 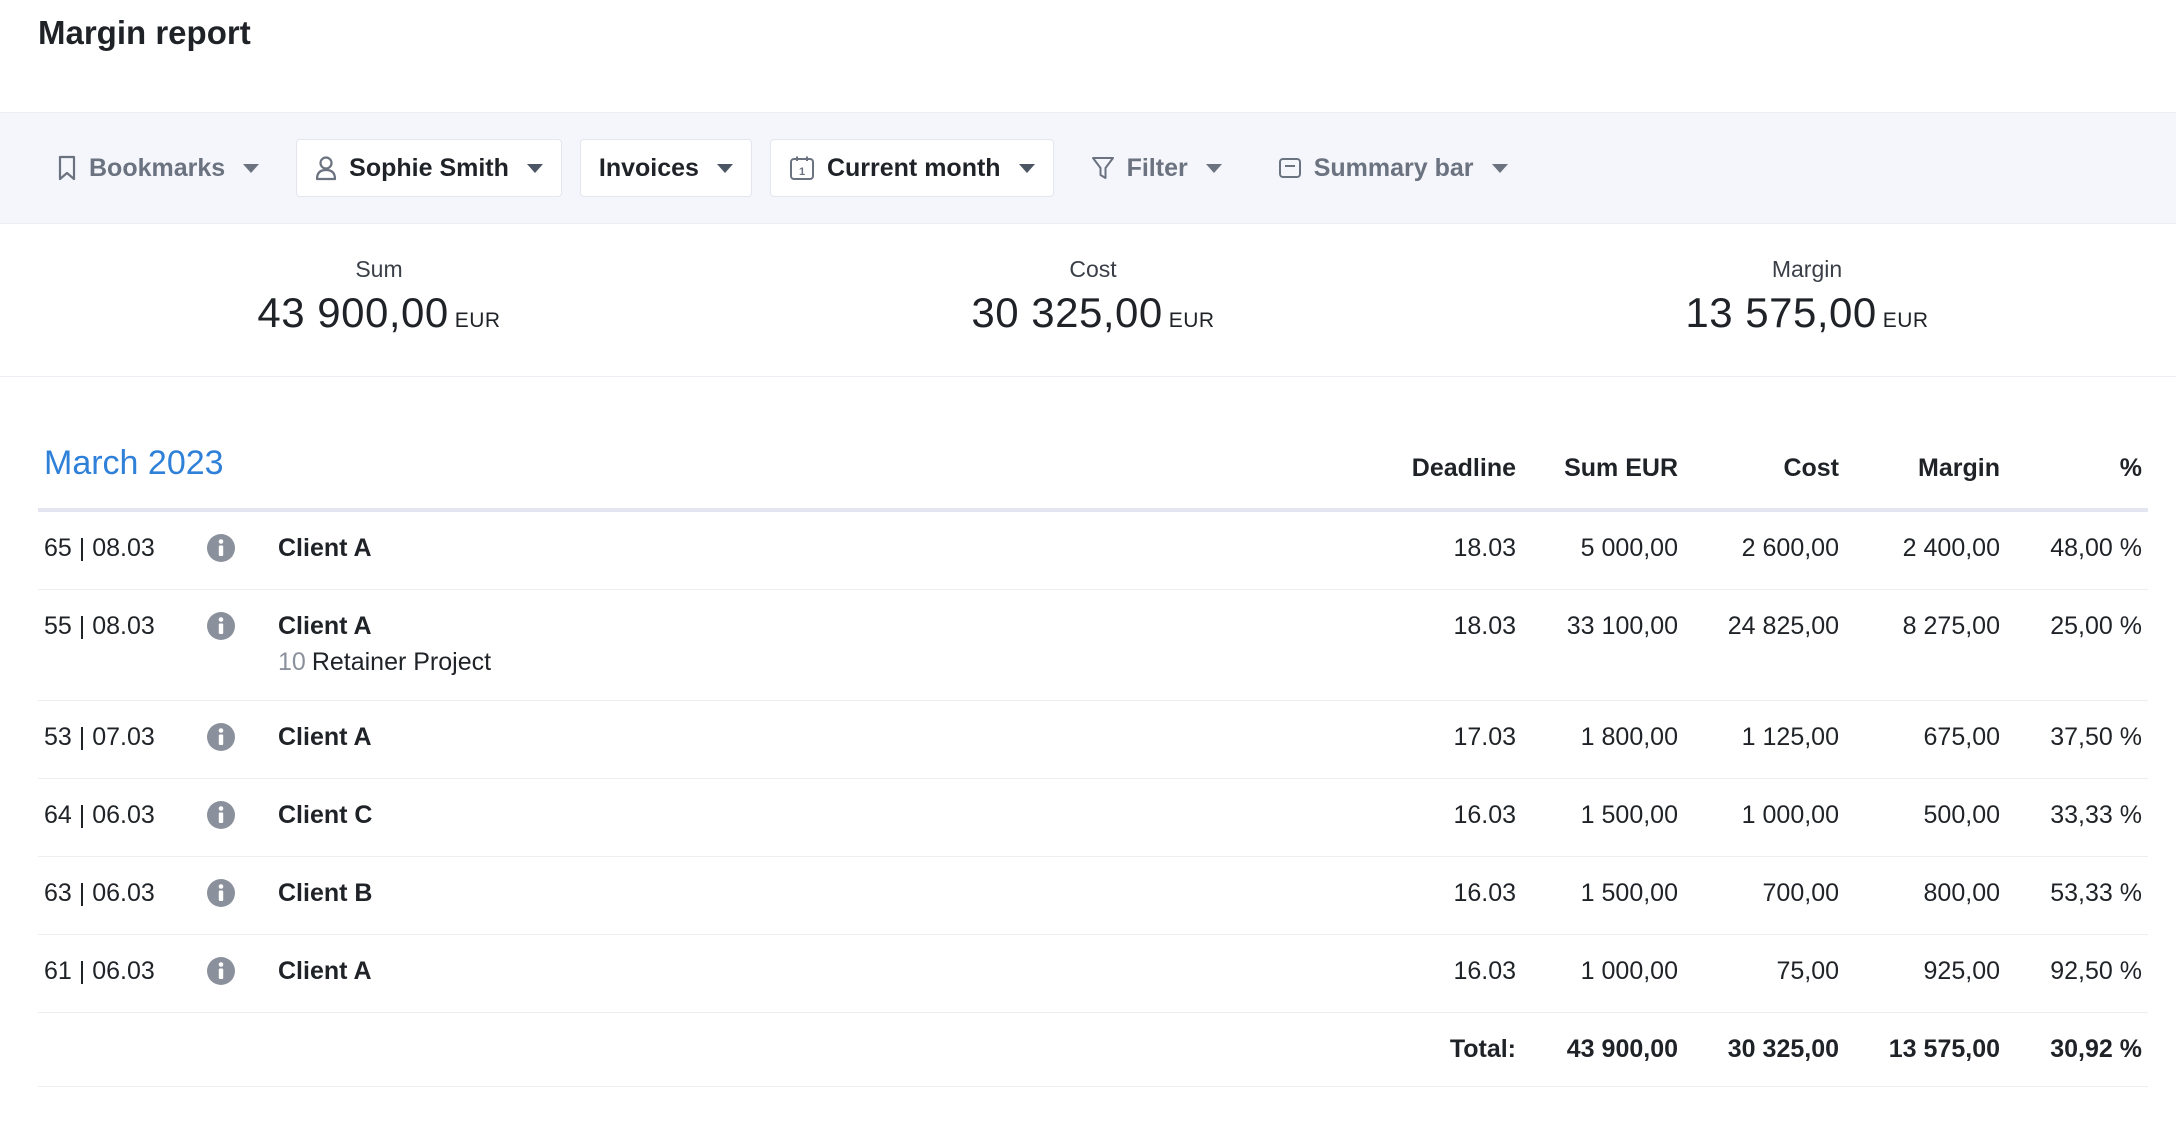 I want to click on header-deadline: Deadline, so click(x=1464, y=468).